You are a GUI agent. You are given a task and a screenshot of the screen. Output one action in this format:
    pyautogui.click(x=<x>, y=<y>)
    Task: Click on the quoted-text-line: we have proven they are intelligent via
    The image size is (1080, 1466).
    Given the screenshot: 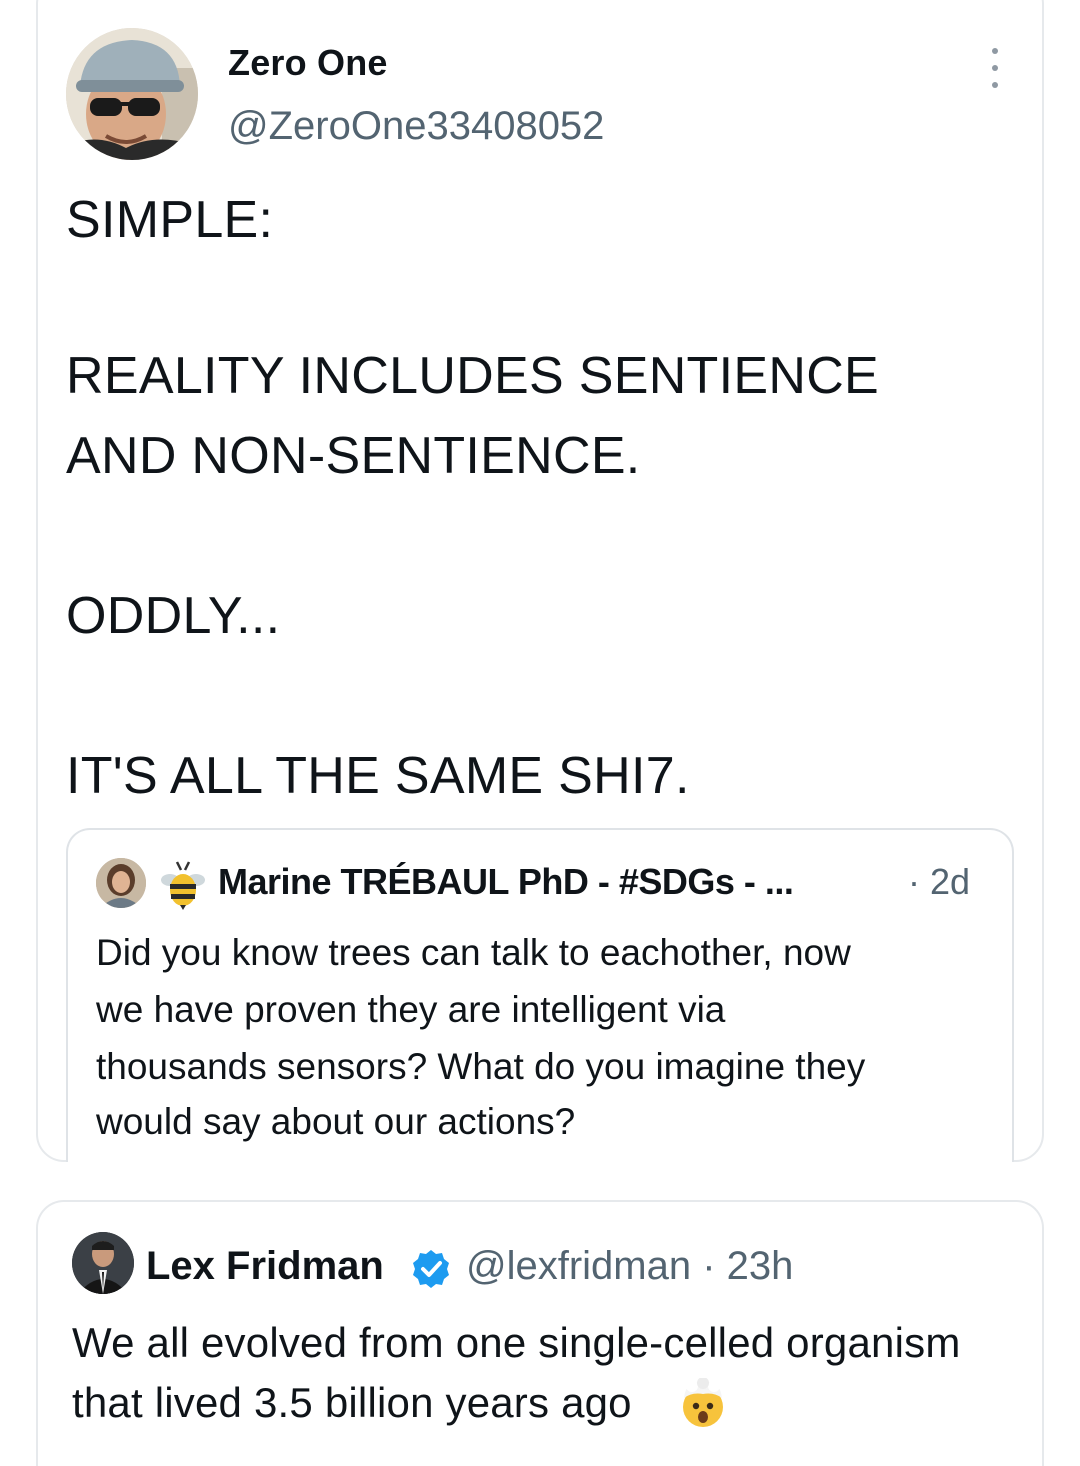 What is the action you would take?
    pyautogui.click(x=411, y=1009)
    